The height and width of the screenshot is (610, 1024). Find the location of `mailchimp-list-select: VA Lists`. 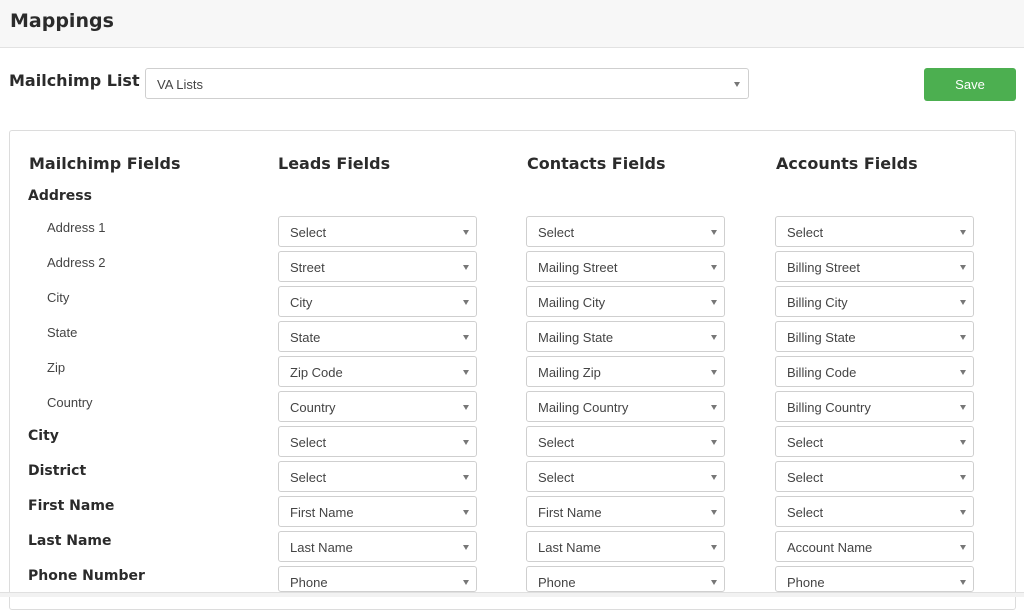

mailchimp-list-select: VA Lists is located at coordinates (447, 83).